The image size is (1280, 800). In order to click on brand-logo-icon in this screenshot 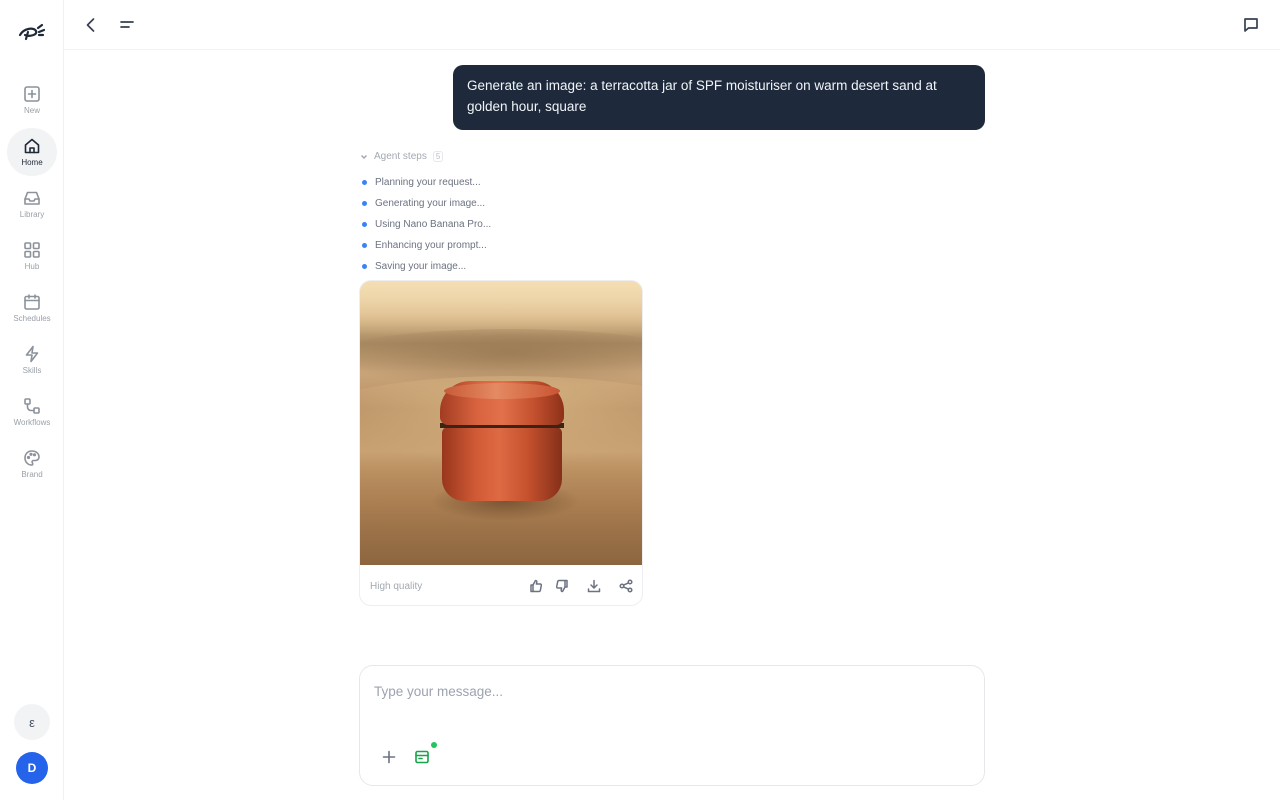, I will do `click(32, 32)`.